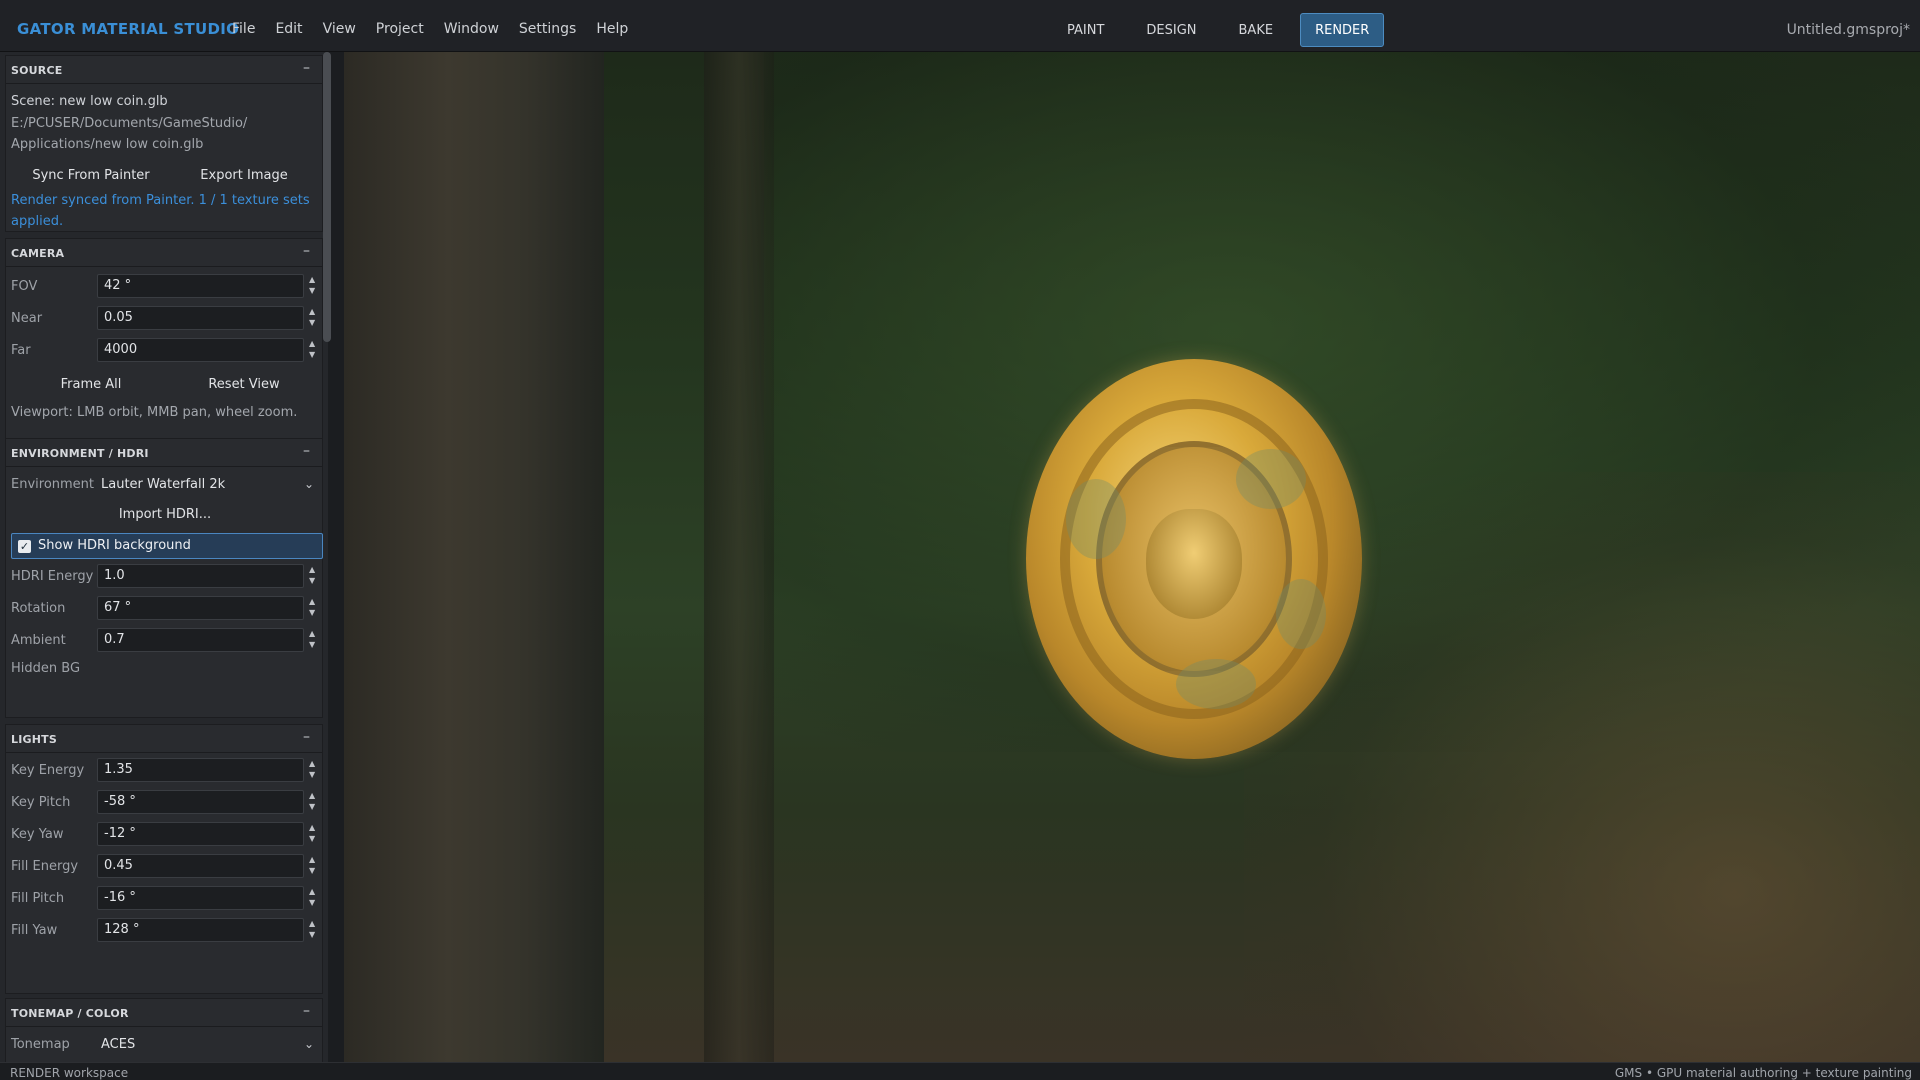  Describe the element at coordinates (200, 350) in the screenshot. I see `far-input: 4000` at that location.